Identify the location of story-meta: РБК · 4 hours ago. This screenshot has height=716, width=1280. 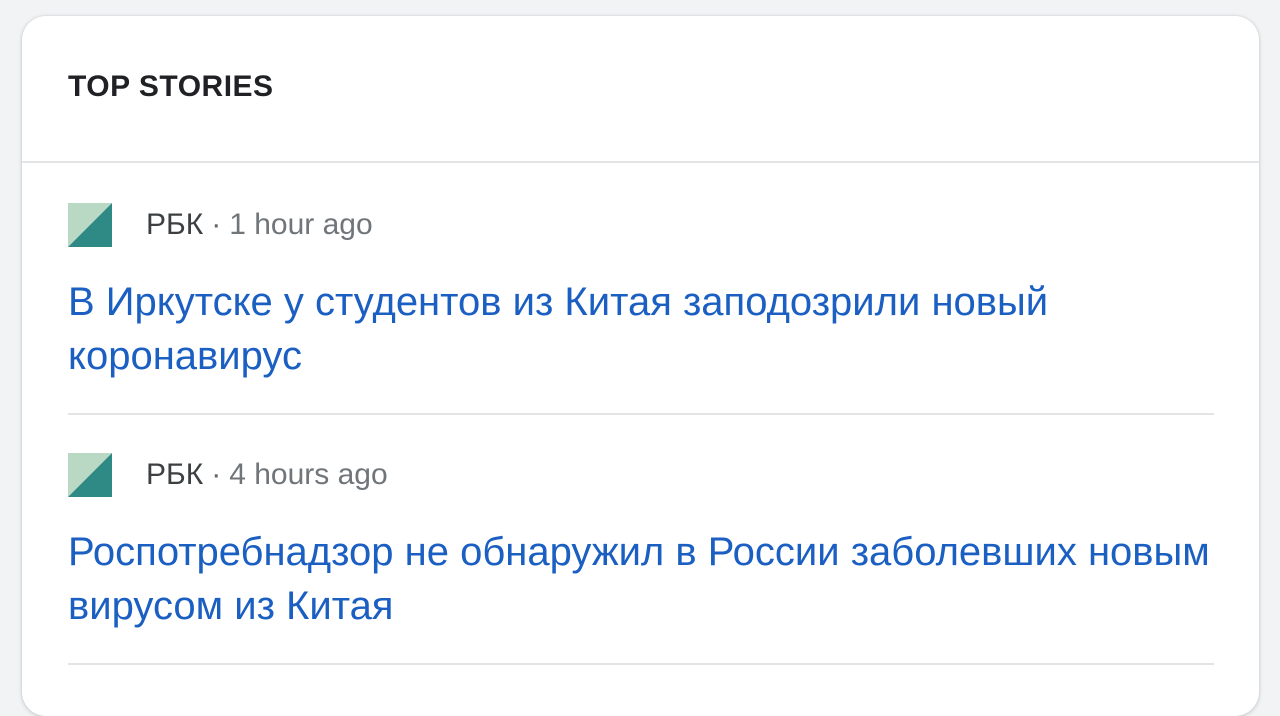
(228, 475).